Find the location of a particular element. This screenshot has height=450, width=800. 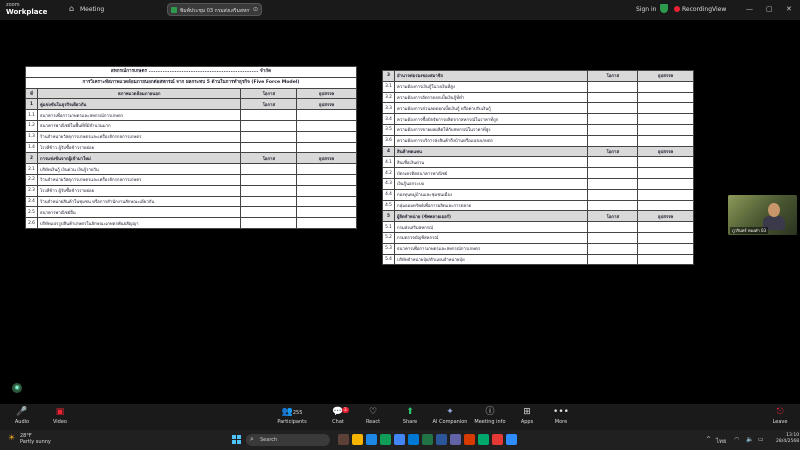

table-row: 2.1 บริษัทเงินกู้ เงินด่วน เงินกู้รายวัน is located at coordinates (191, 169).